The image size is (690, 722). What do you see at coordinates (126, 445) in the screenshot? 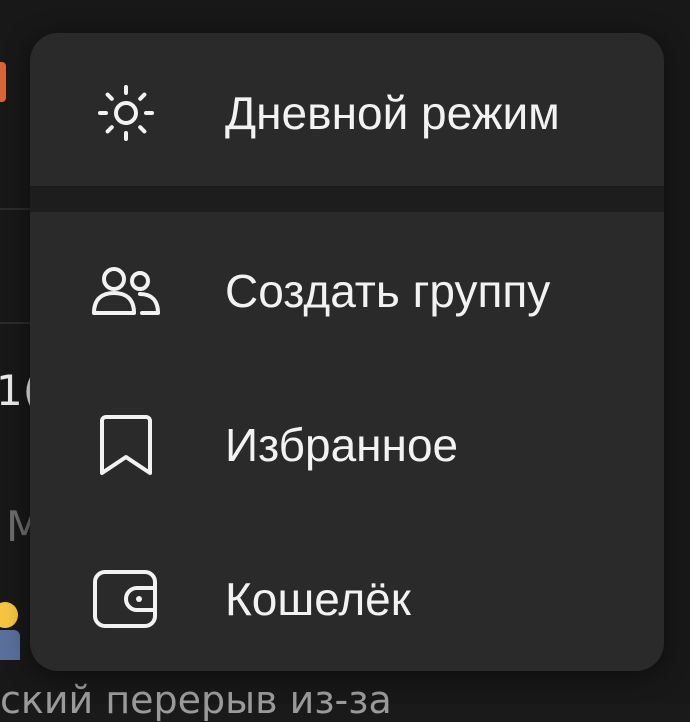
I see `bookmark-icon` at bounding box center [126, 445].